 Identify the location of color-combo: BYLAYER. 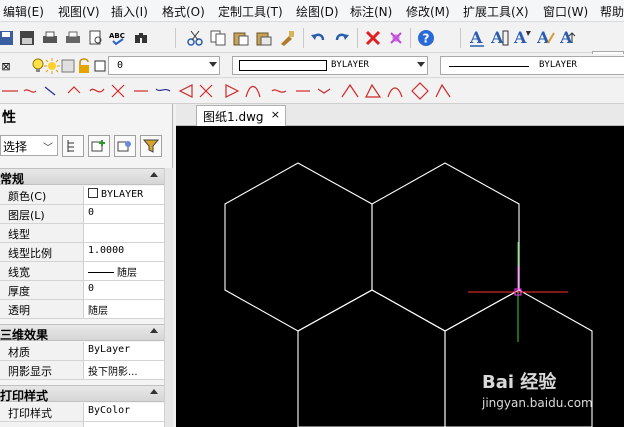
(330, 65).